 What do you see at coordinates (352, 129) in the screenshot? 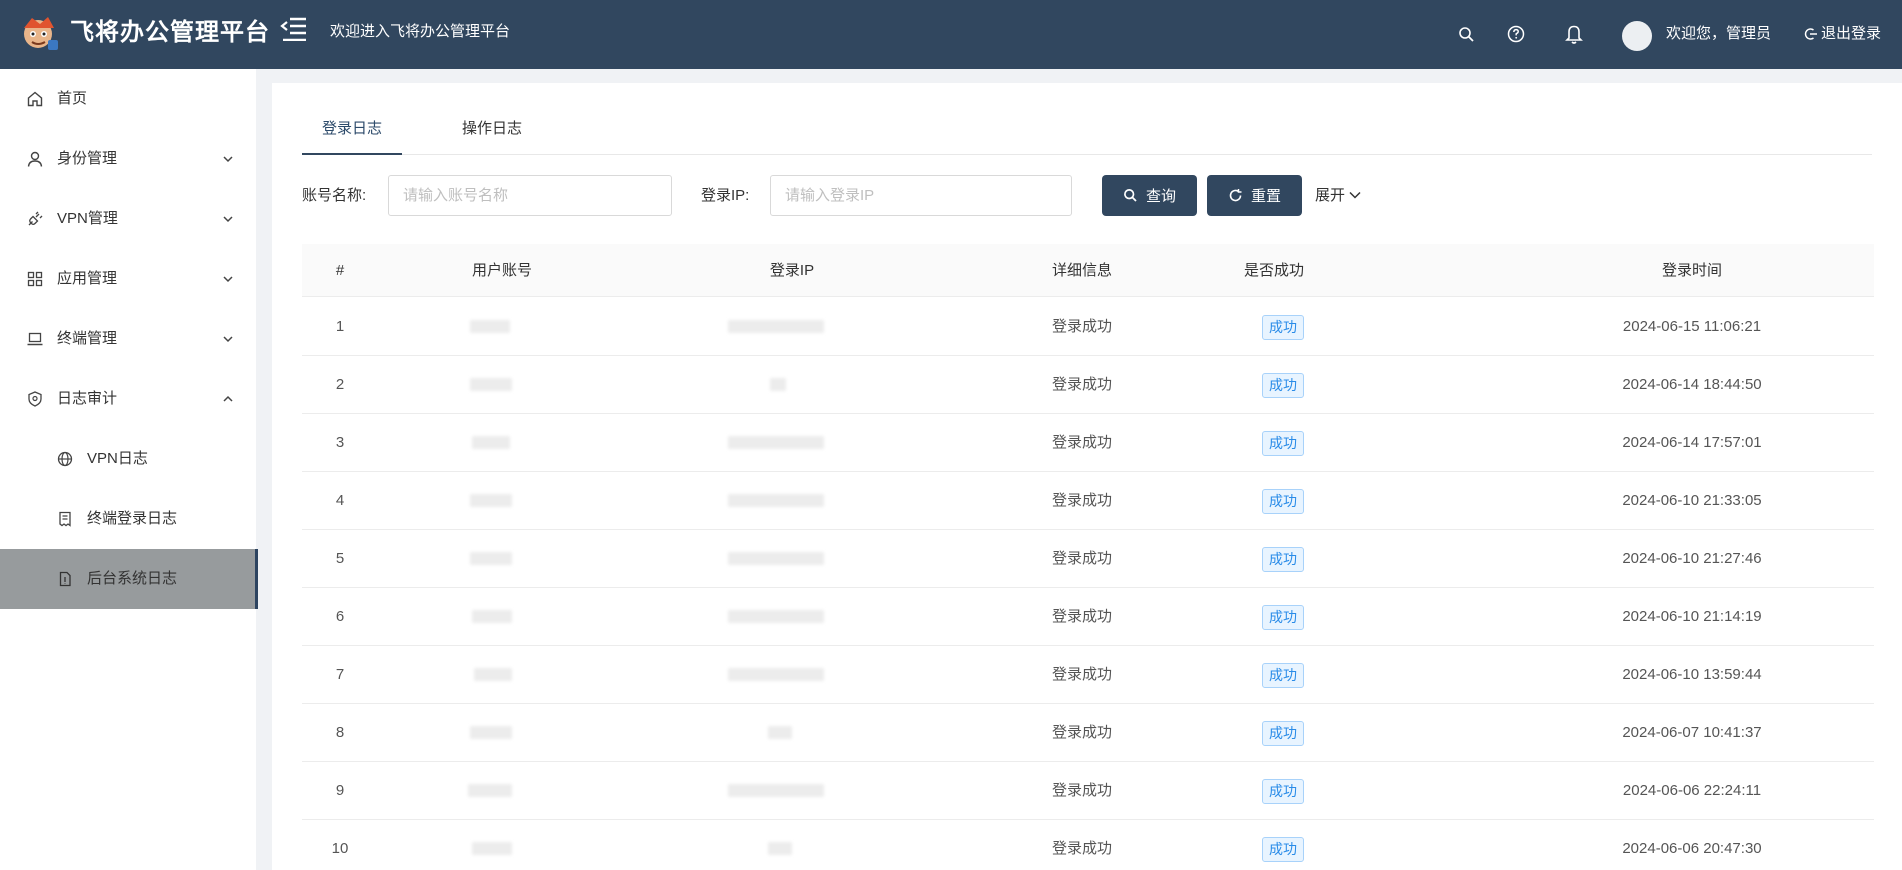
I see `tab-login-log: 登录日志` at bounding box center [352, 129].